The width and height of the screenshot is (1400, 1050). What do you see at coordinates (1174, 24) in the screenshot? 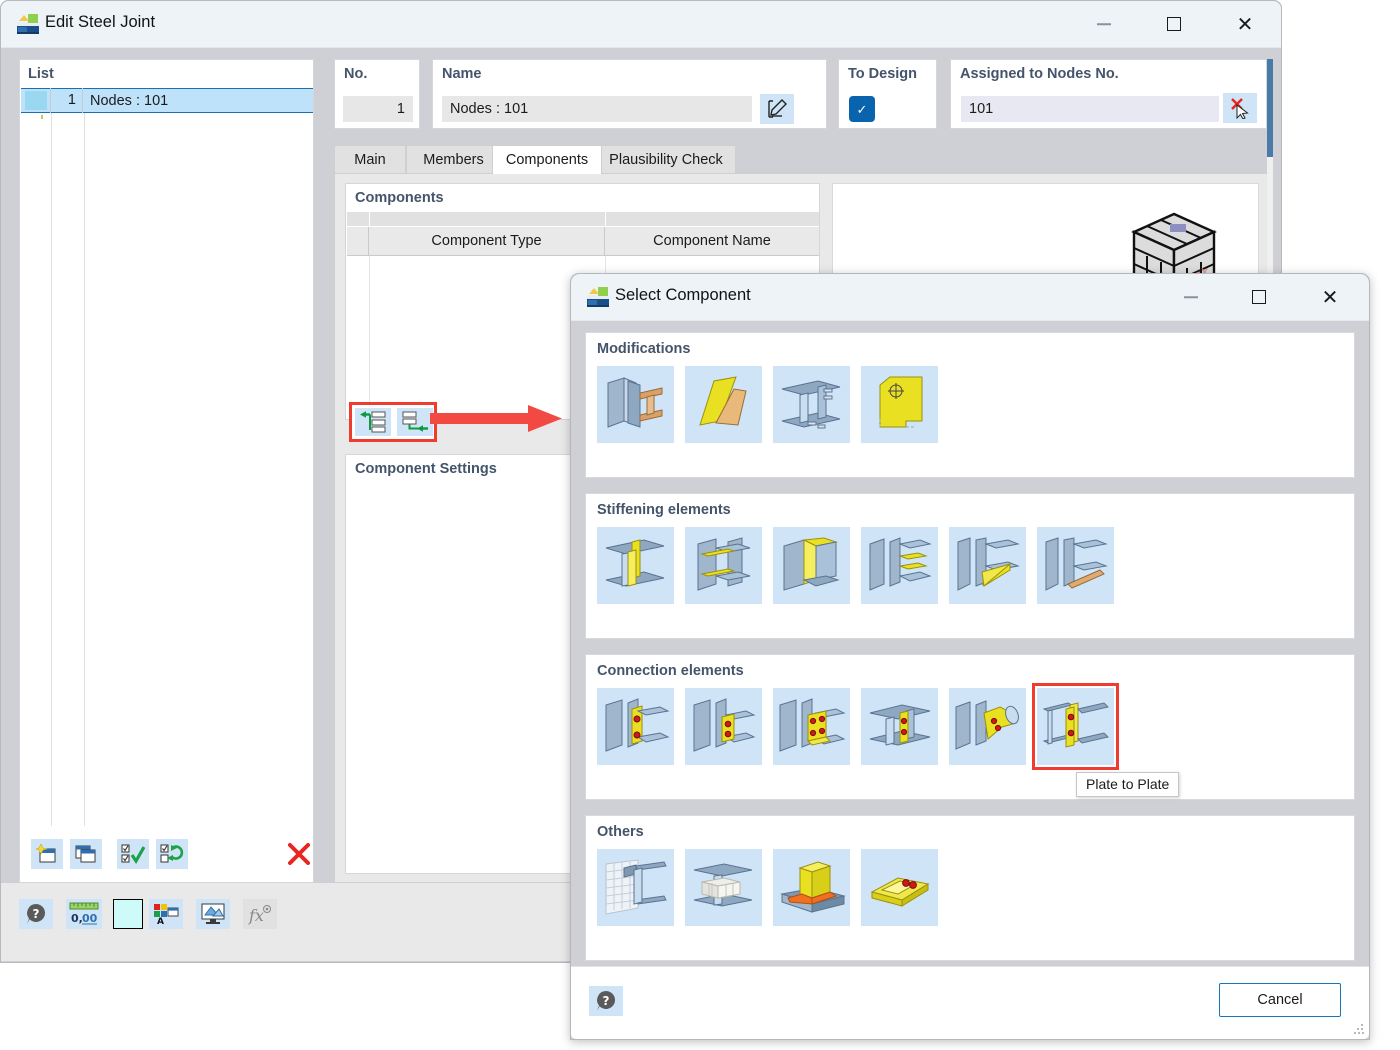
I see `maximize-button` at bounding box center [1174, 24].